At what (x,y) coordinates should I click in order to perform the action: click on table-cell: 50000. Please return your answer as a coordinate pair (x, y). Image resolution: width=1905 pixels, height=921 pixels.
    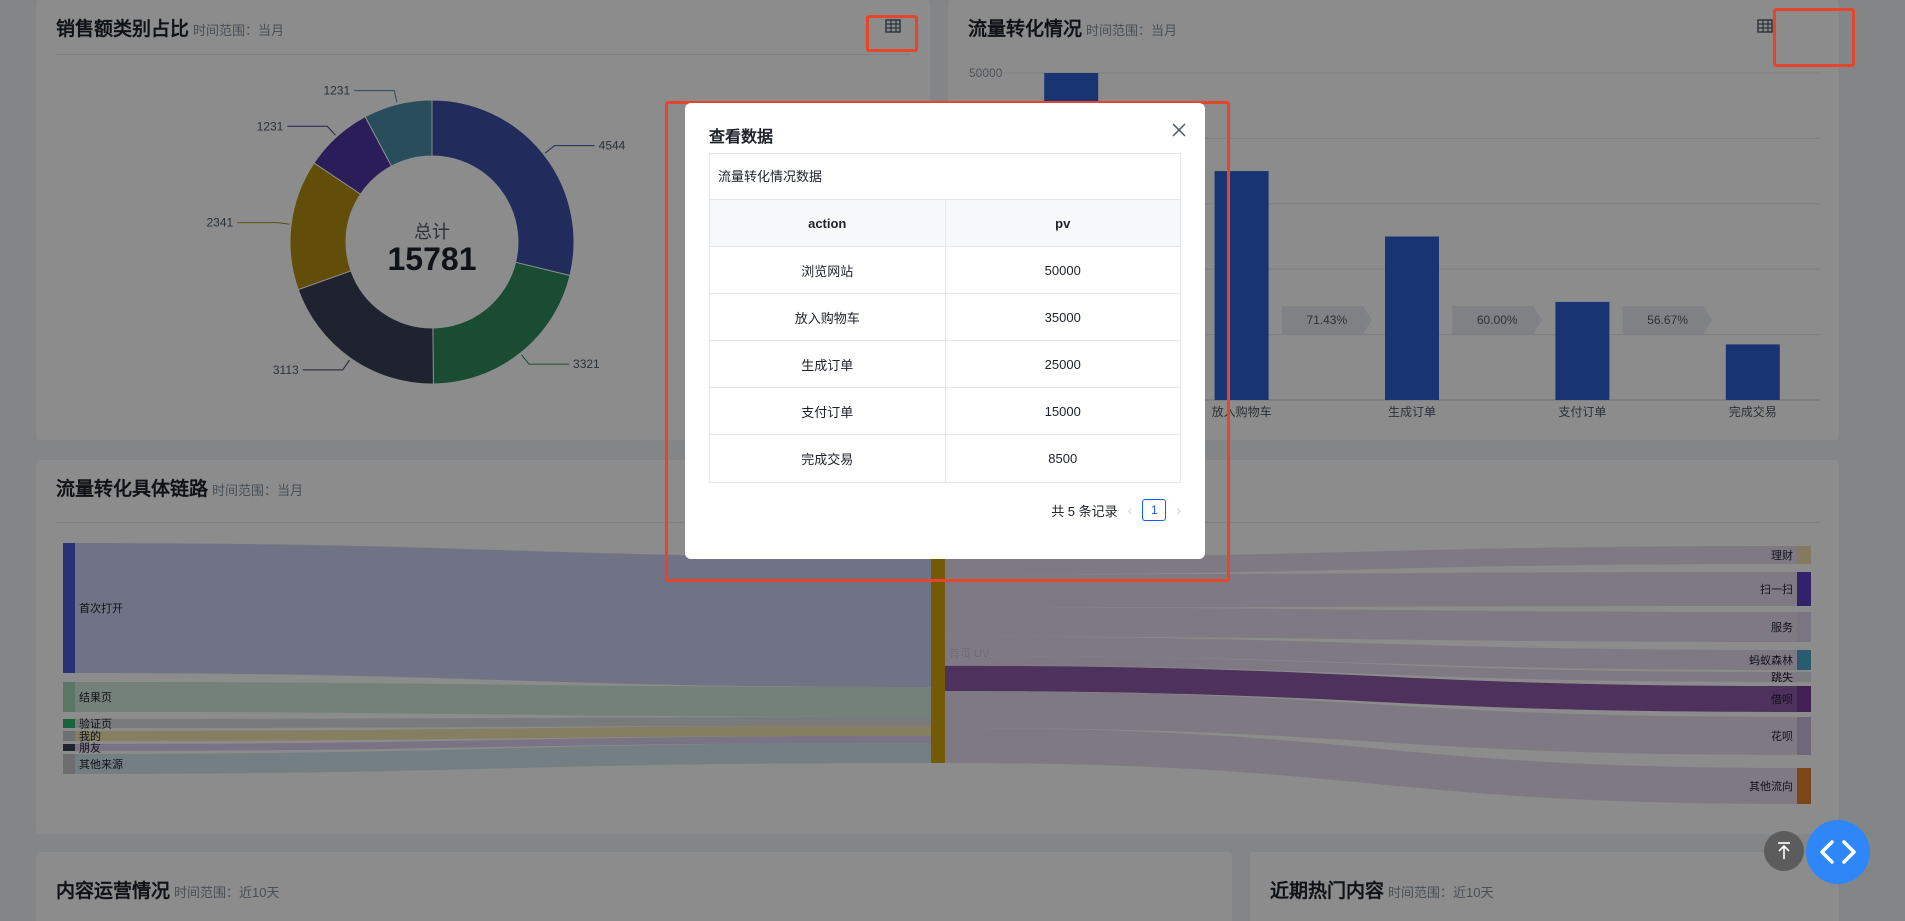
    Looking at the image, I should click on (1062, 270).